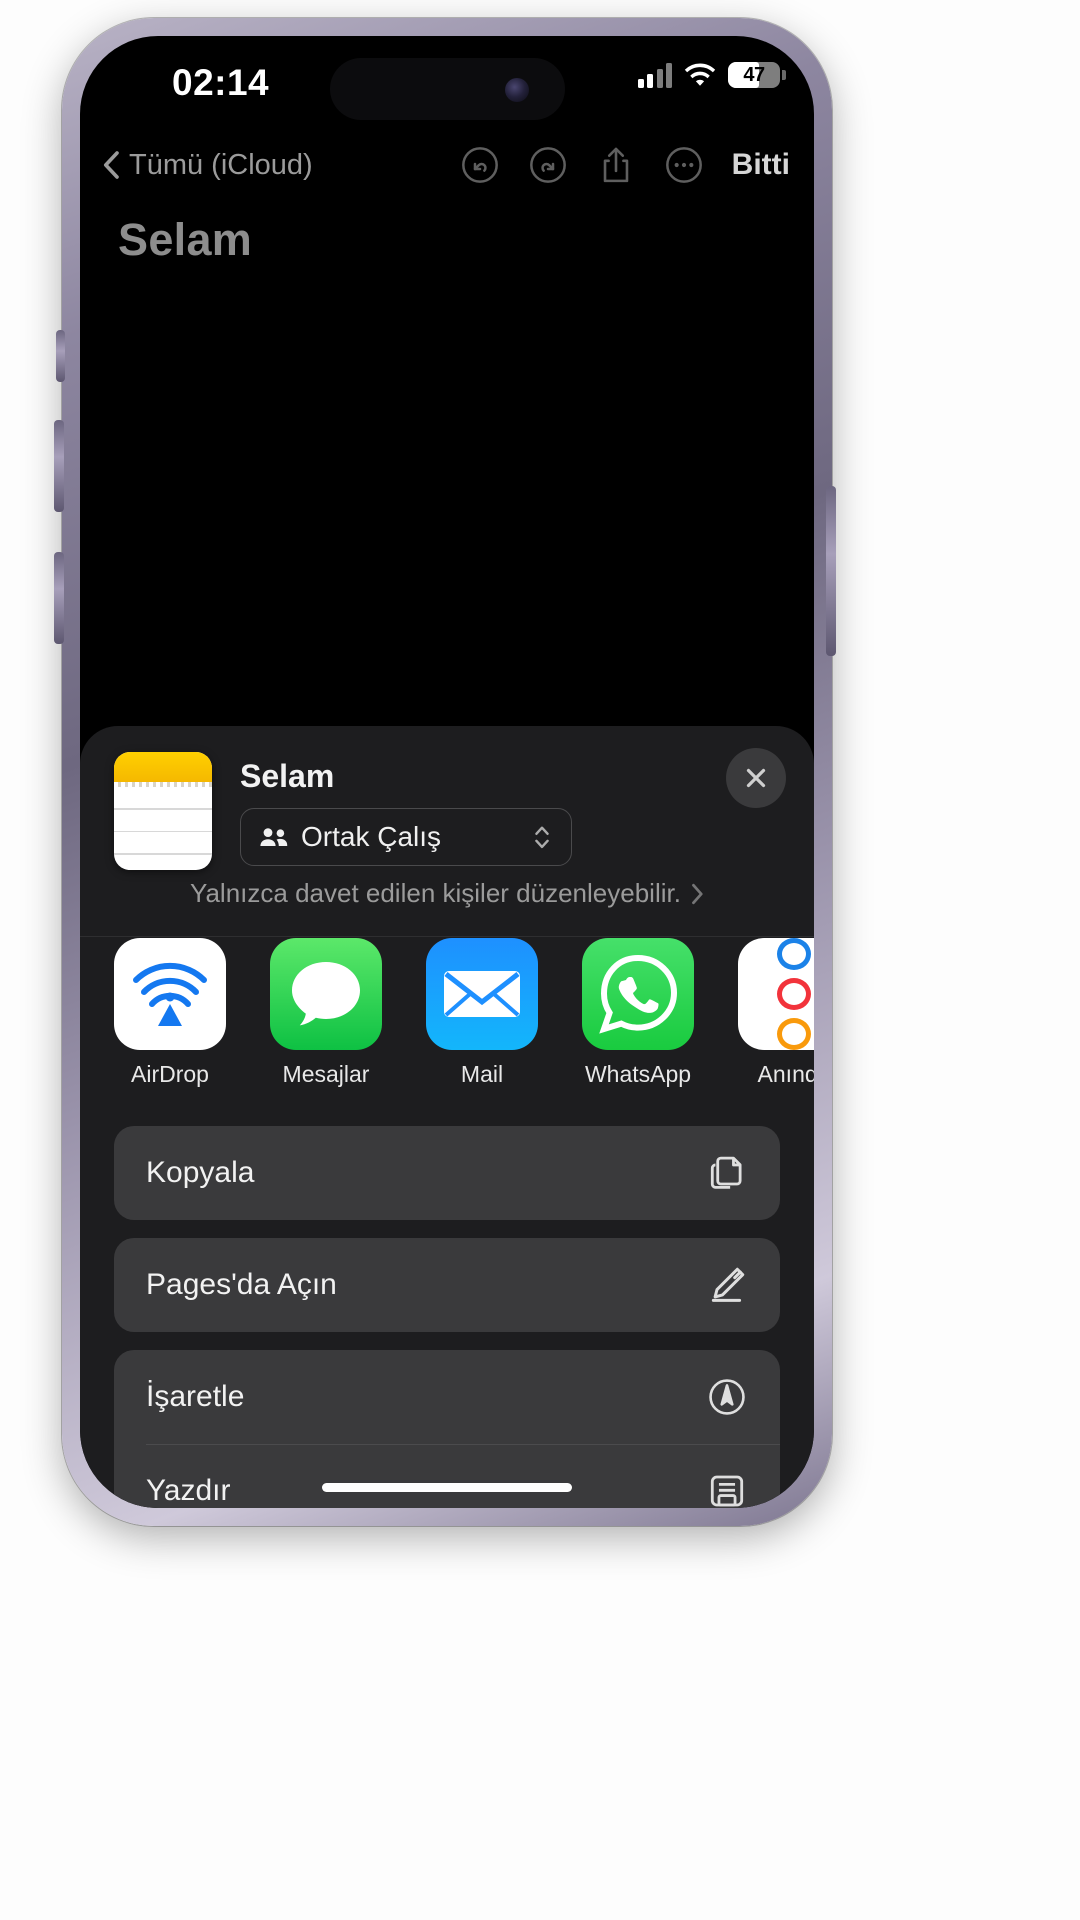 The height and width of the screenshot is (1920, 1080). What do you see at coordinates (195, 1396) in the screenshot?
I see `action-label: İşaretle` at bounding box center [195, 1396].